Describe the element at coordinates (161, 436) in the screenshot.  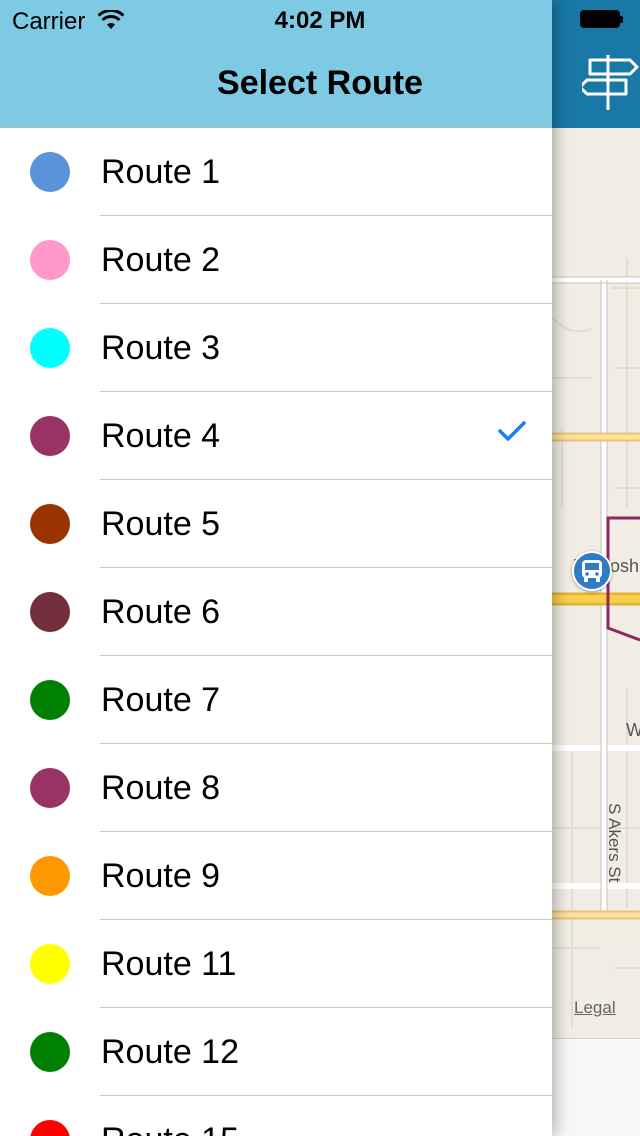
I see `route-label: Route 4` at that location.